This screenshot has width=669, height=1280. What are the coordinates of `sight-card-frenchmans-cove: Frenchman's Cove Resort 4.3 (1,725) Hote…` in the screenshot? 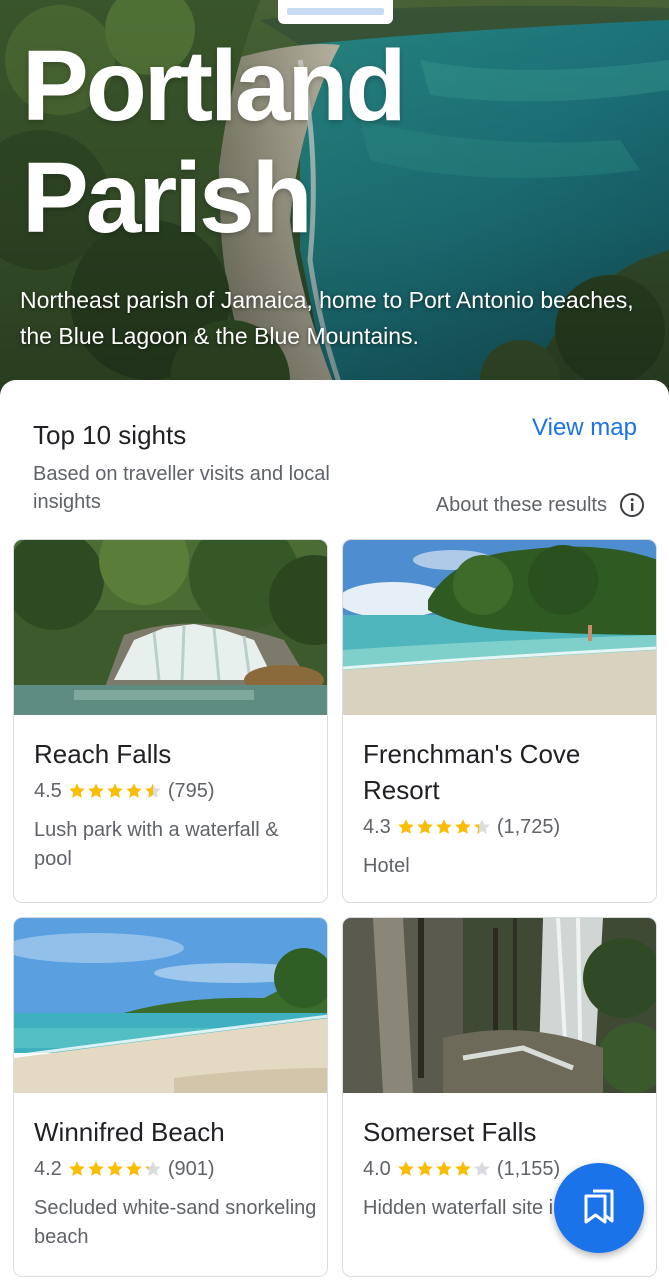 It's located at (499, 721).